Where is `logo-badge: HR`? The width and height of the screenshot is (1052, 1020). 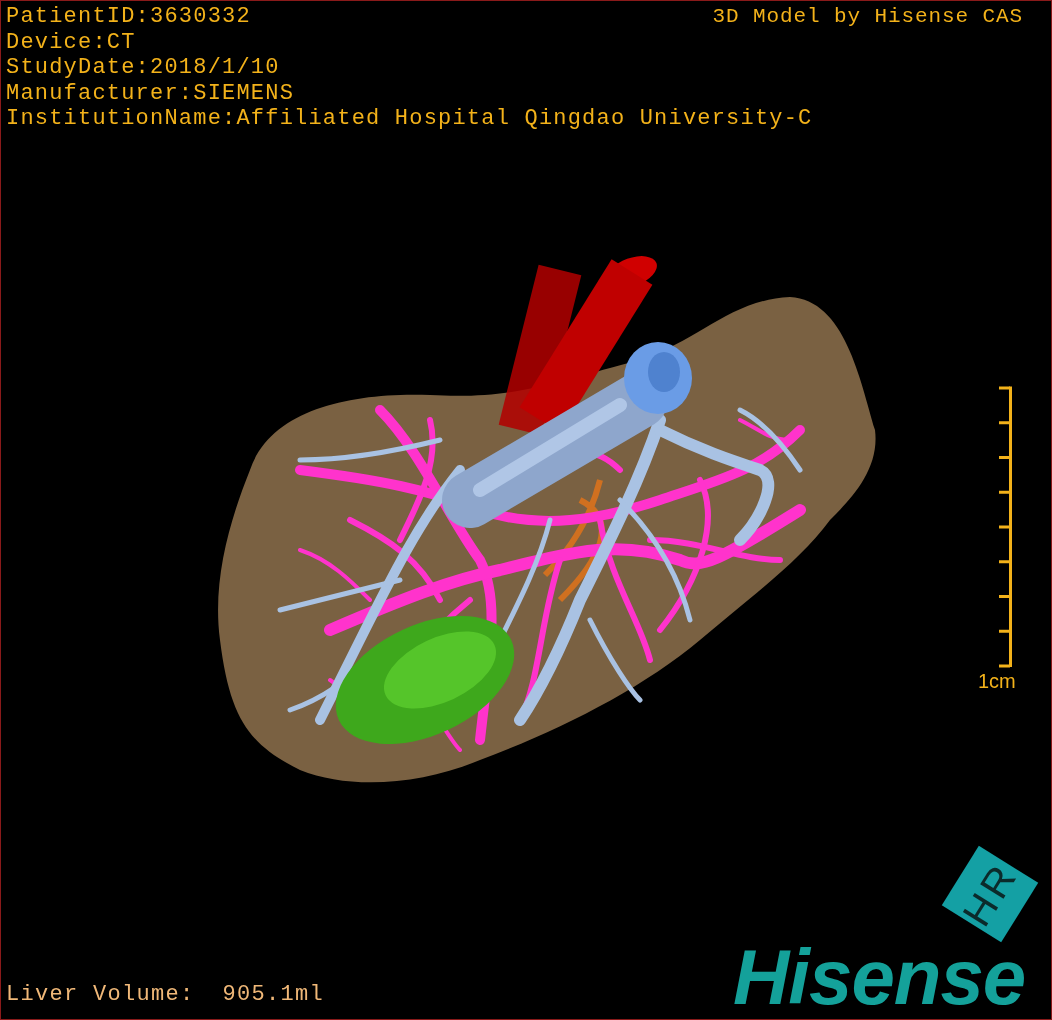 logo-badge: HR is located at coordinates (990, 894).